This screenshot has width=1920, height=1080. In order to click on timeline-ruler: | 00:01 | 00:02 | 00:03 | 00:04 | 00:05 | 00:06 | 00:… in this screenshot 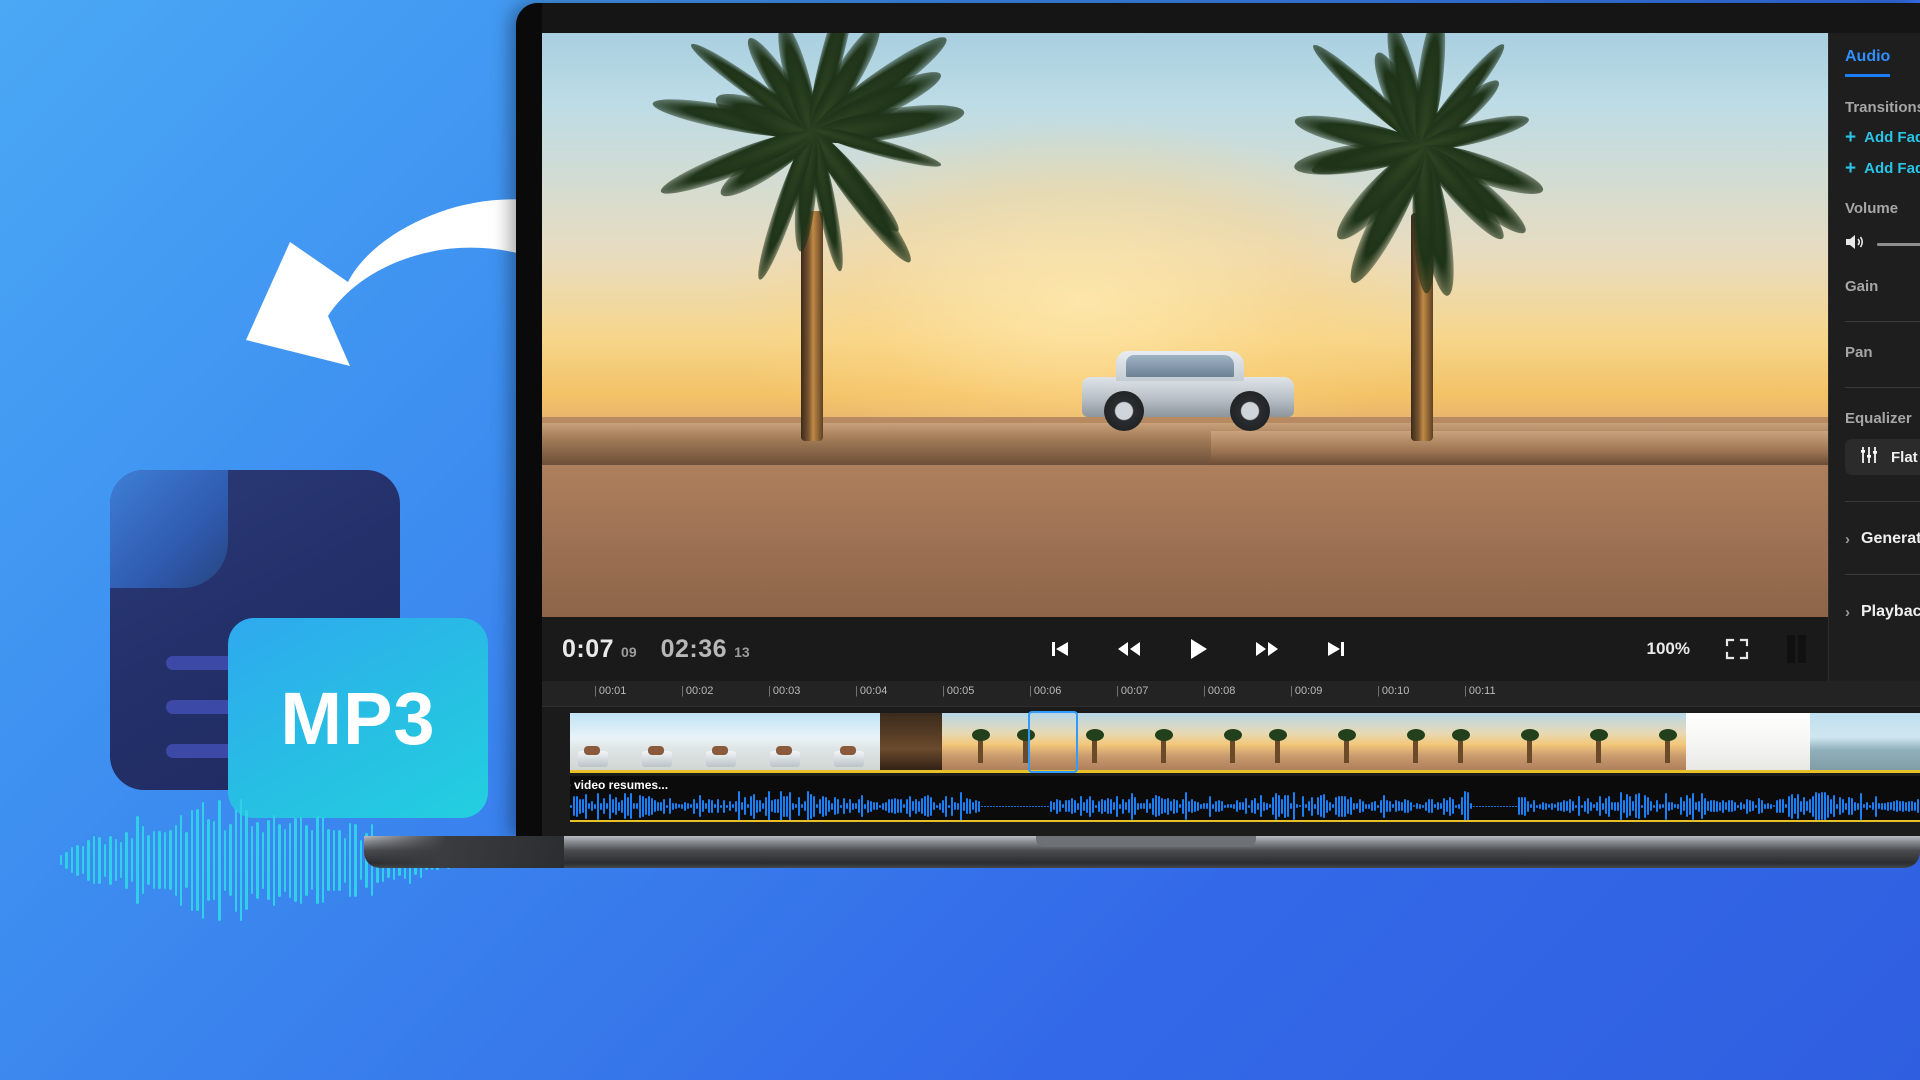, I will do `click(1231, 694)`.